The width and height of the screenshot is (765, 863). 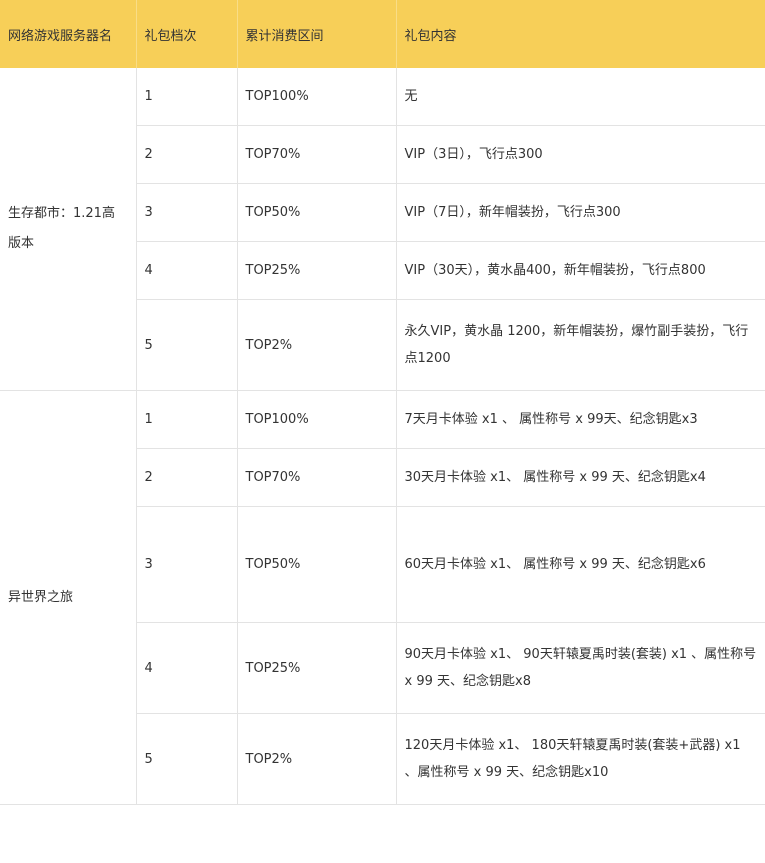 What do you see at coordinates (317, 34) in the screenshot?
I see `header-range: 累计消费区间` at bounding box center [317, 34].